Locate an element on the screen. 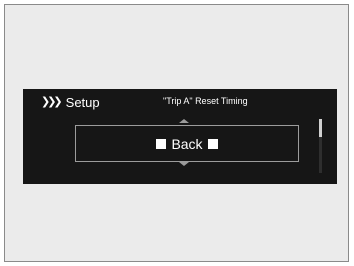 The height and width of the screenshot is (266, 354). menu-title: Setup is located at coordinates (82, 102).